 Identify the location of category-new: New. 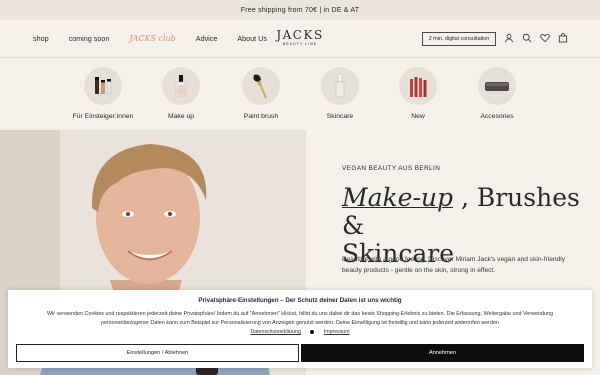
(418, 93).